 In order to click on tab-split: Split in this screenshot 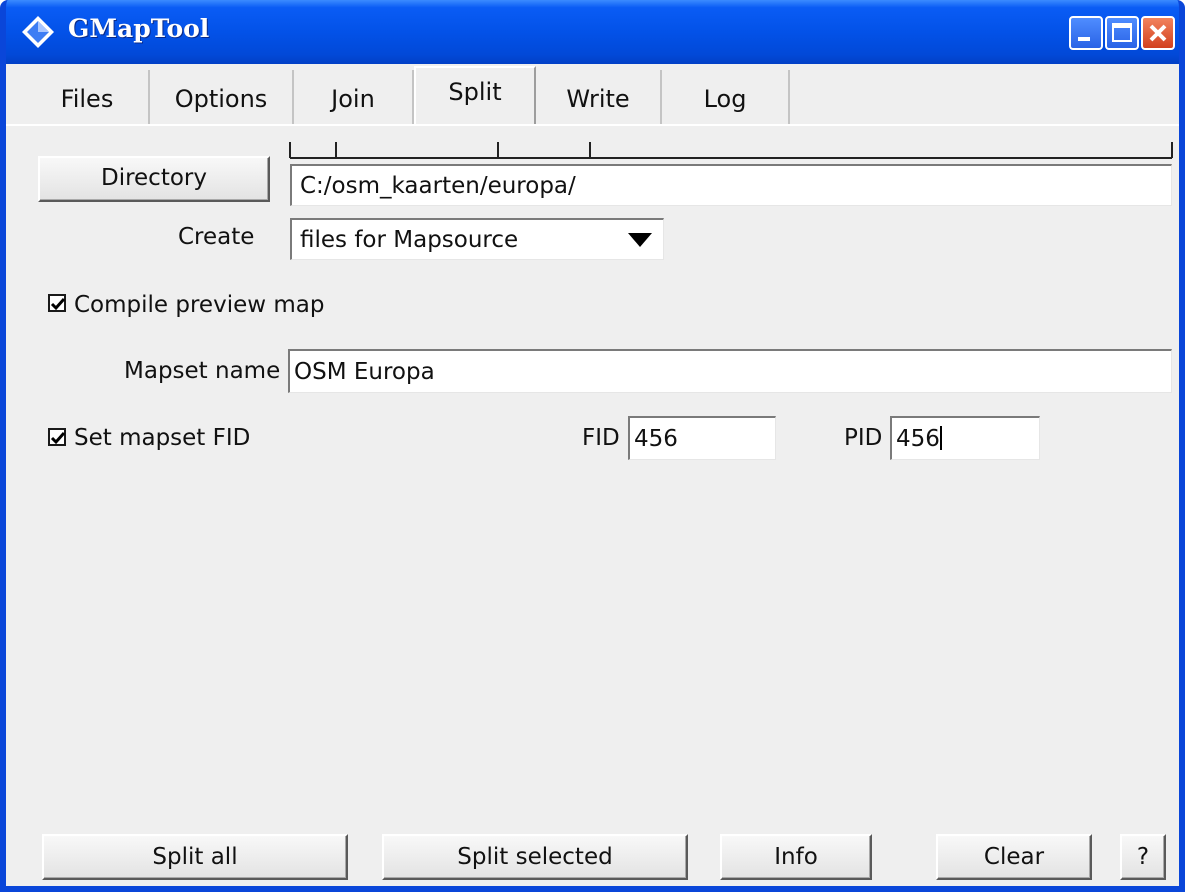, I will do `click(475, 96)`.